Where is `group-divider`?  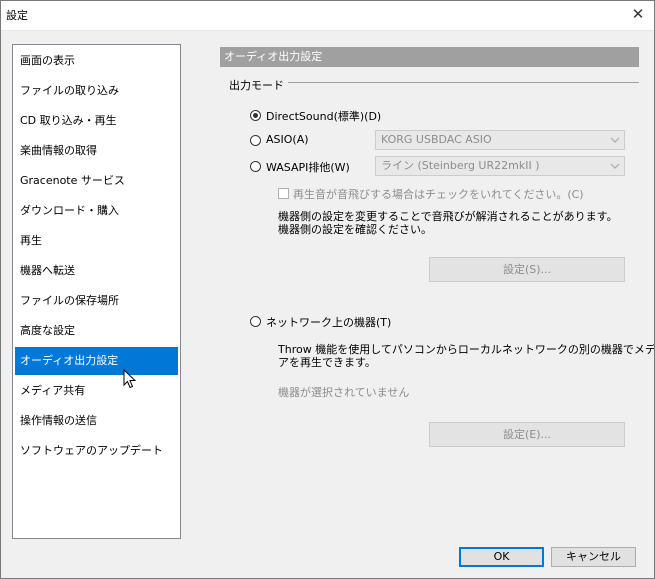 group-divider is located at coordinates (463, 82).